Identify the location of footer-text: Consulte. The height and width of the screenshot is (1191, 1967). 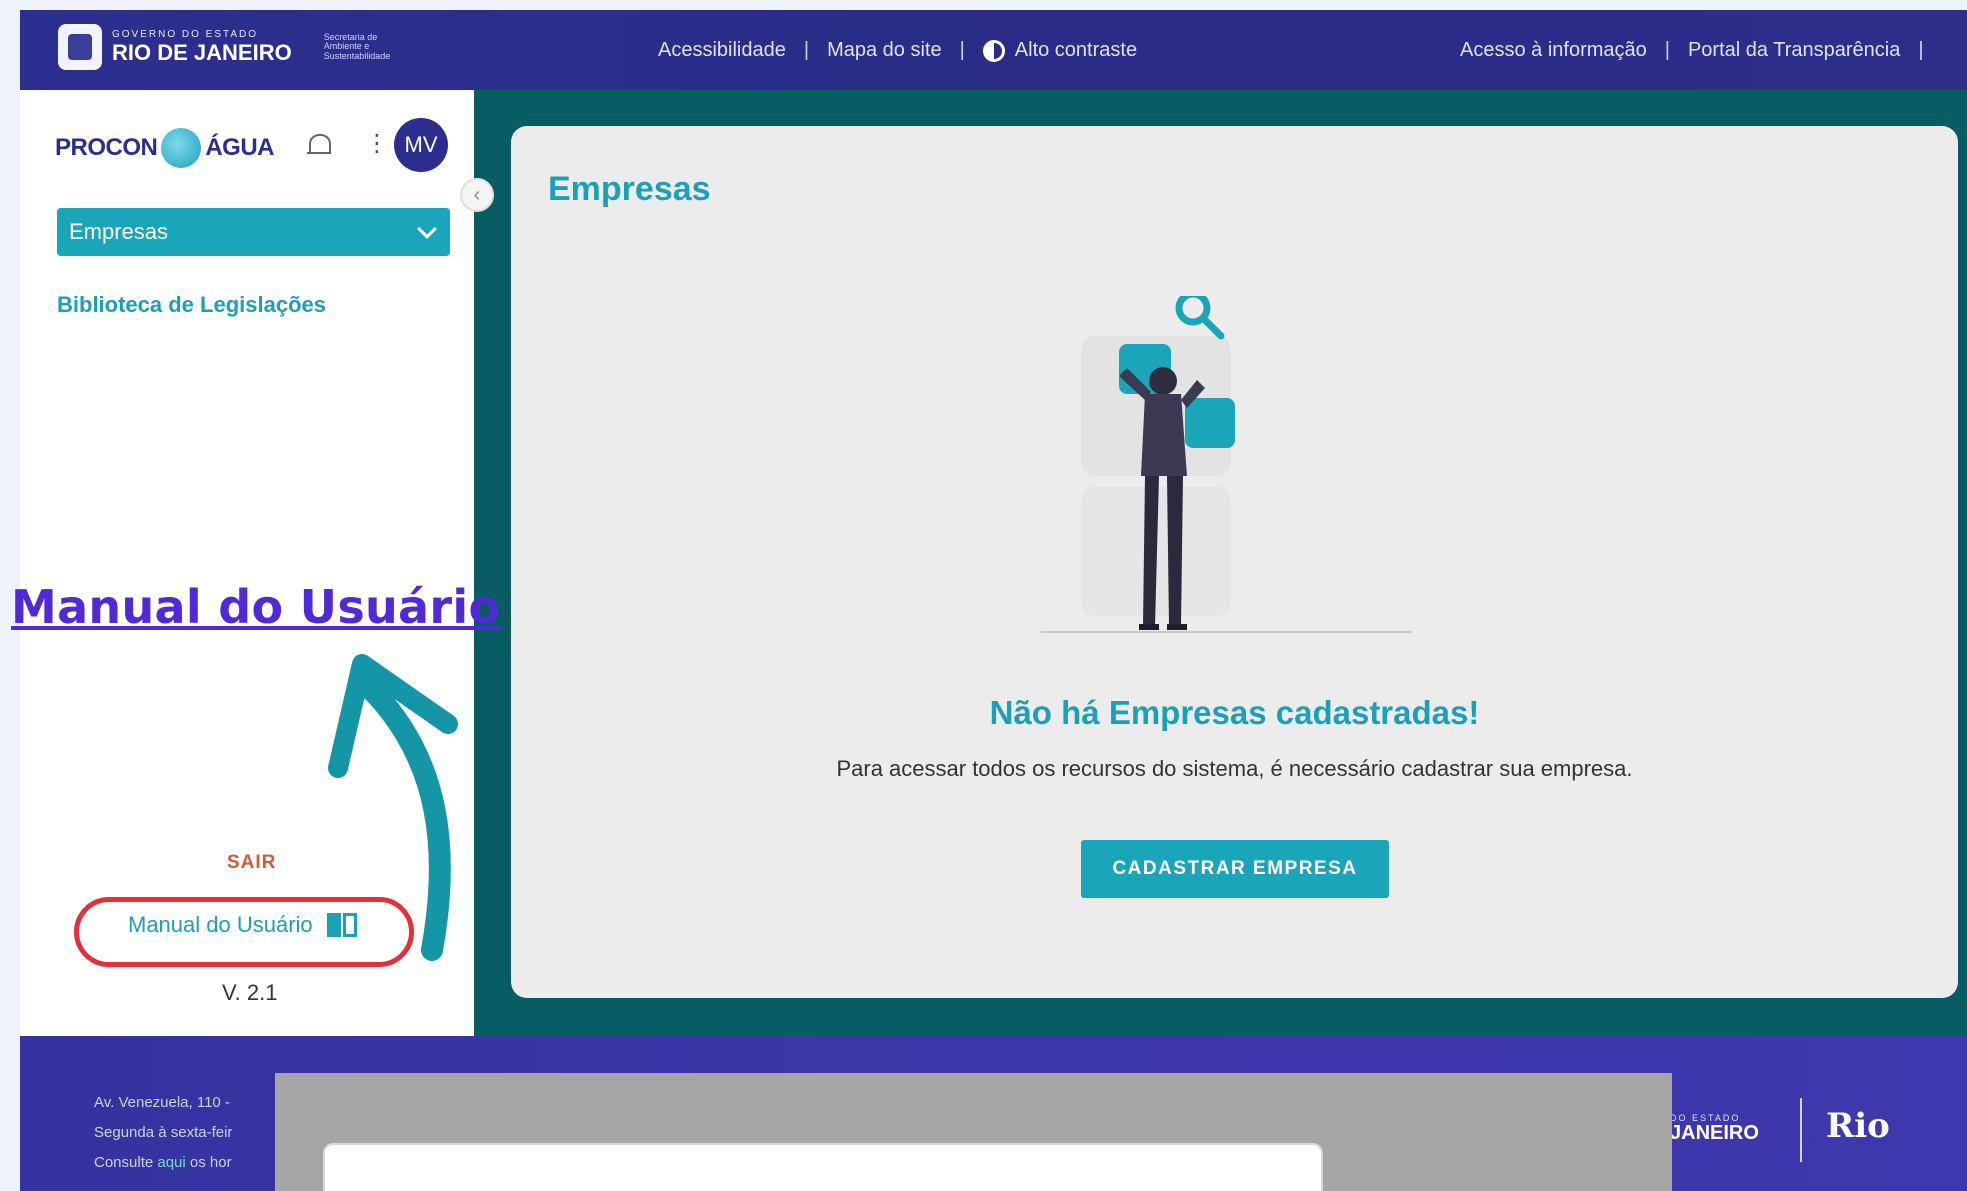
(124, 1162).